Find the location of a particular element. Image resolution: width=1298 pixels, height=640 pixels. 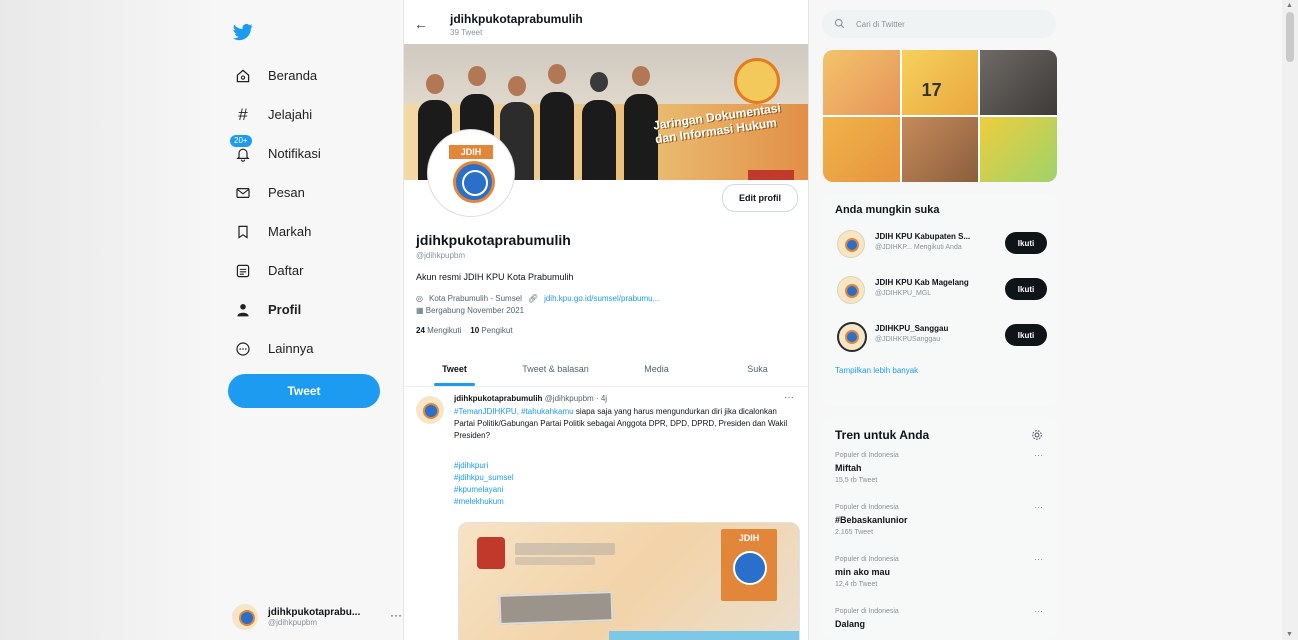

scrollbar: ▲ ▼ is located at coordinates (1290, 320).